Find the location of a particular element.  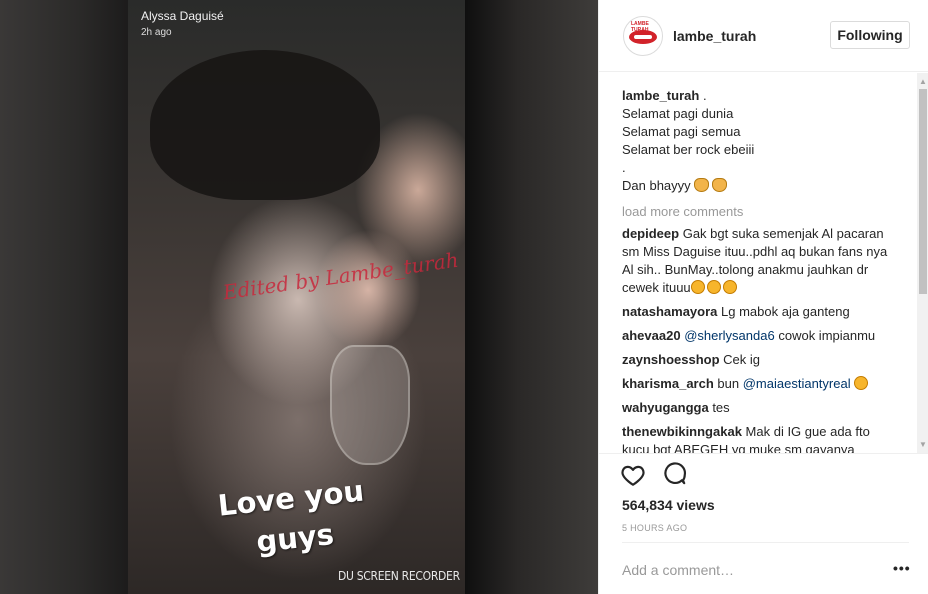

post-header: LAMBE TURAH lambe_turah Following is located at coordinates (763, 36).